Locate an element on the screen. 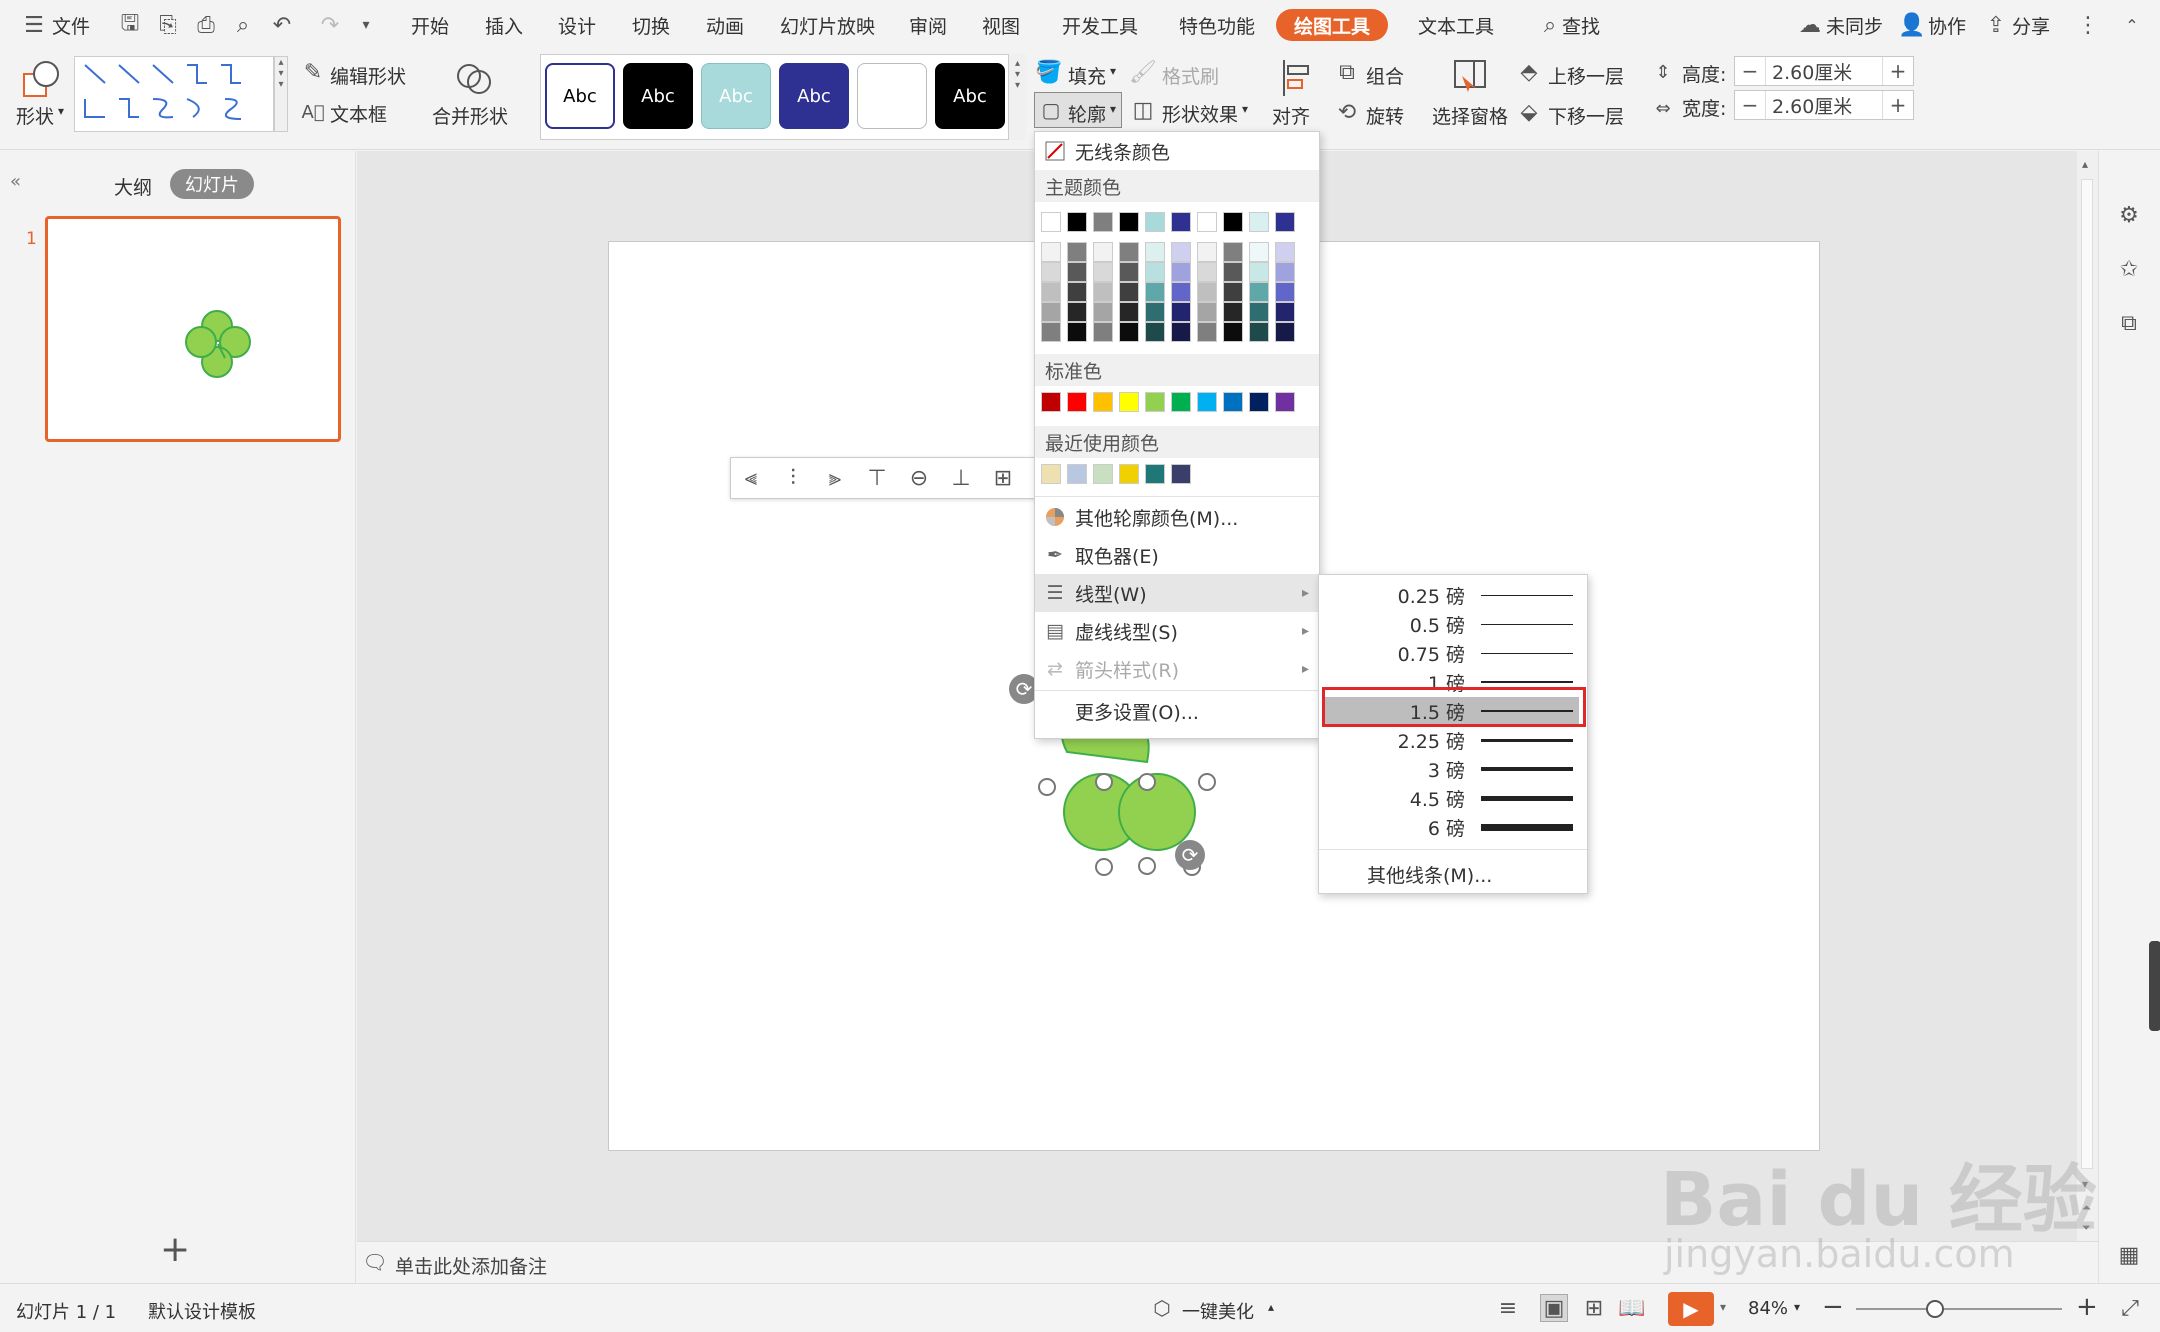  shape-effect-icon: ◫ is located at coordinates (1143, 110).